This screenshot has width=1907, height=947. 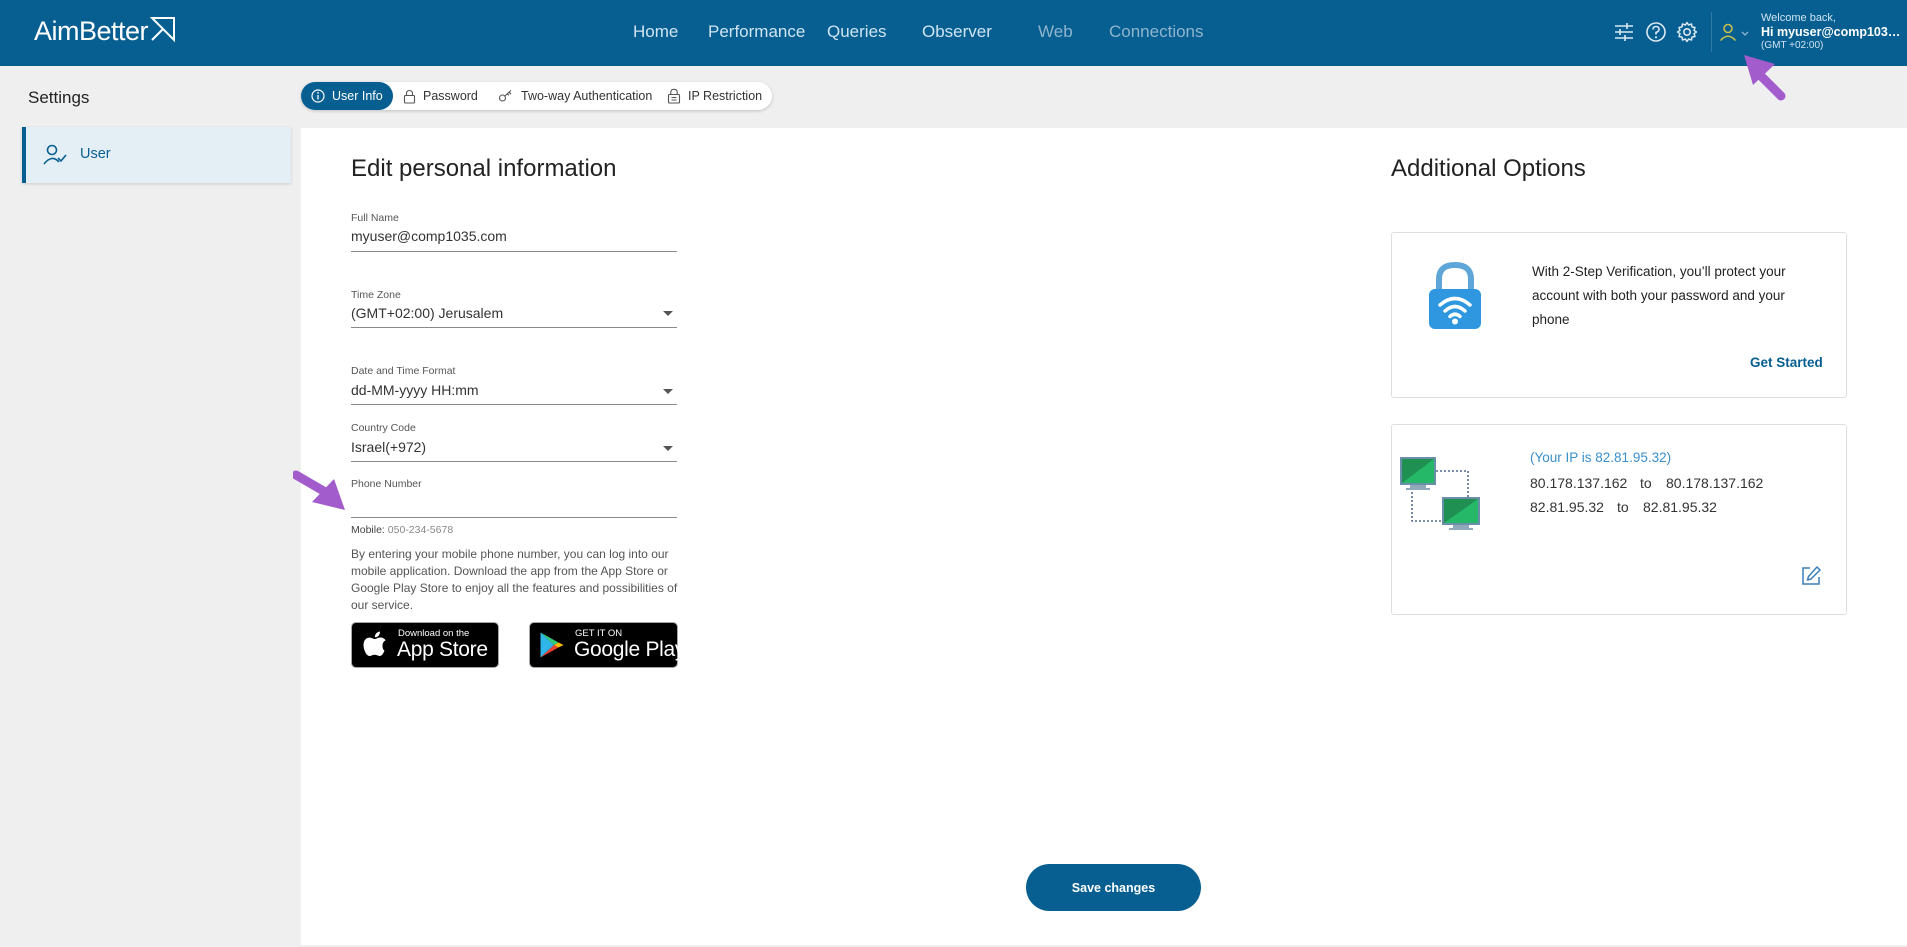 What do you see at coordinates (374, 644) in the screenshot?
I see `apple-icon` at bounding box center [374, 644].